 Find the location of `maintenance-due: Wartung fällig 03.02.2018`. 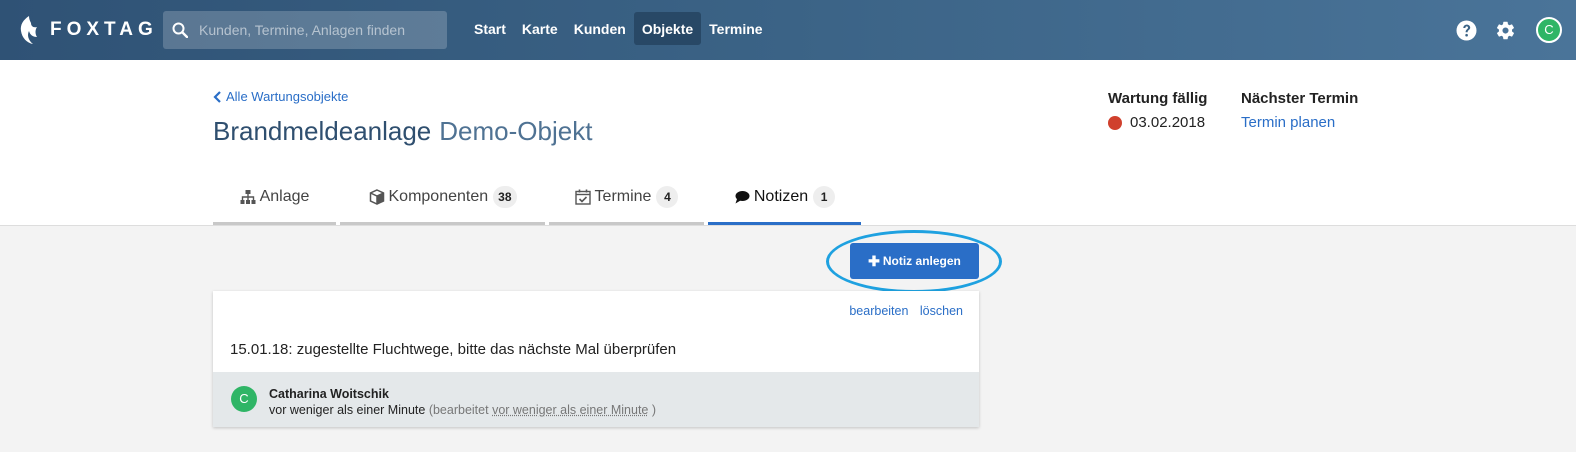

maintenance-due: Wartung fällig 03.02.2018 is located at coordinates (1157, 110).